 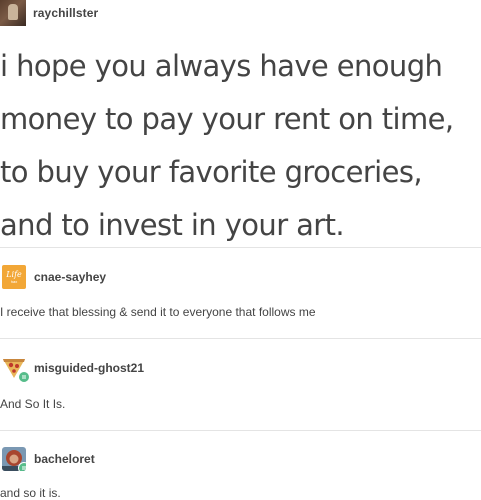 I want to click on reply-header: bacheloret, so click(x=47, y=459).